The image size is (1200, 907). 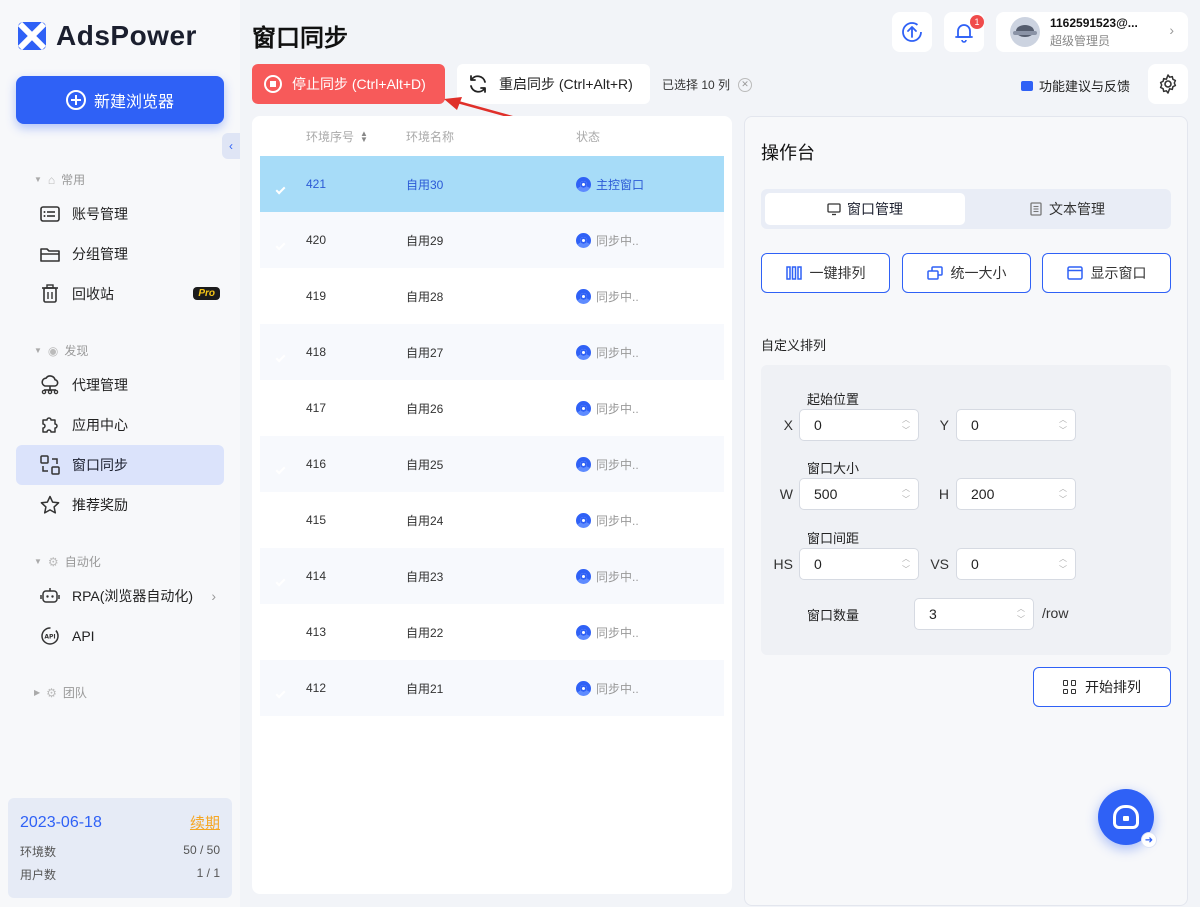 I want to click on vs-label: VS, so click(x=939, y=564).